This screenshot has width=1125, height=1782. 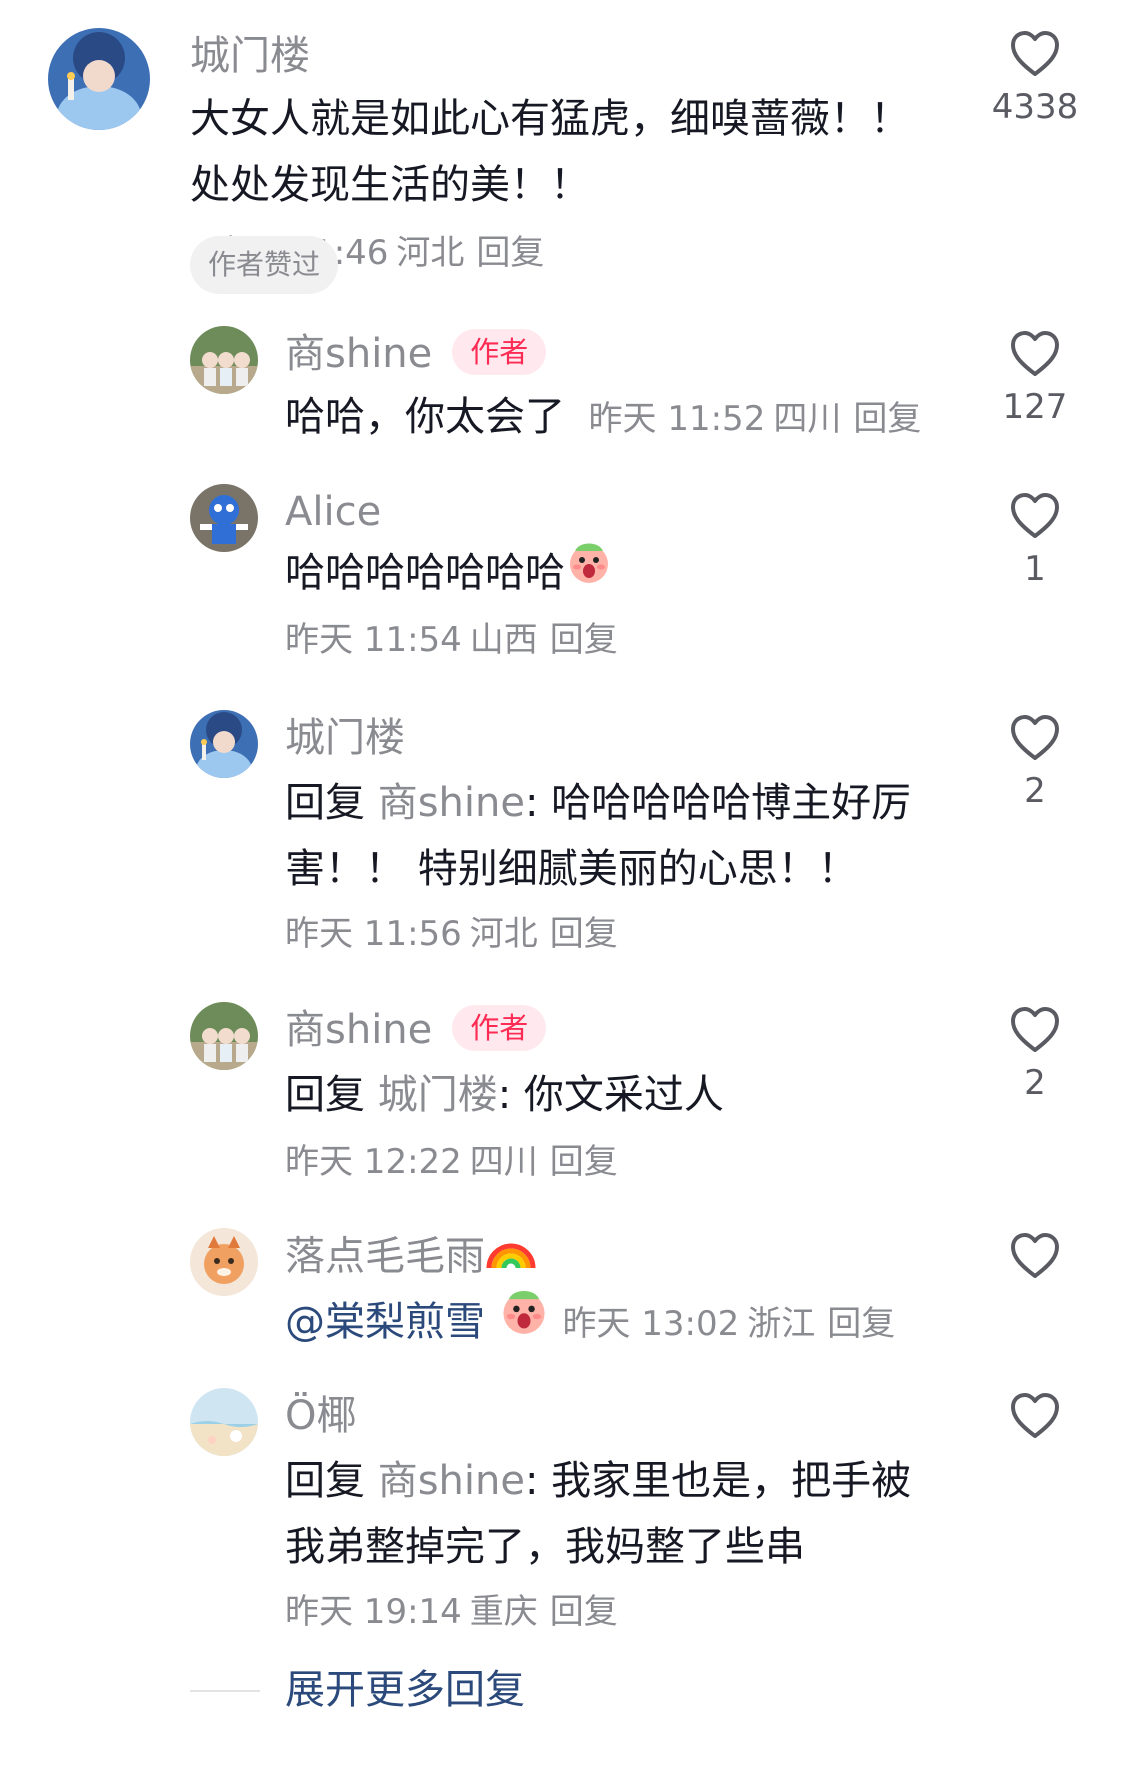 What do you see at coordinates (385, 1257) in the screenshot?
I see `reply-username-text: 落点毛毛雨` at bounding box center [385, 1257].